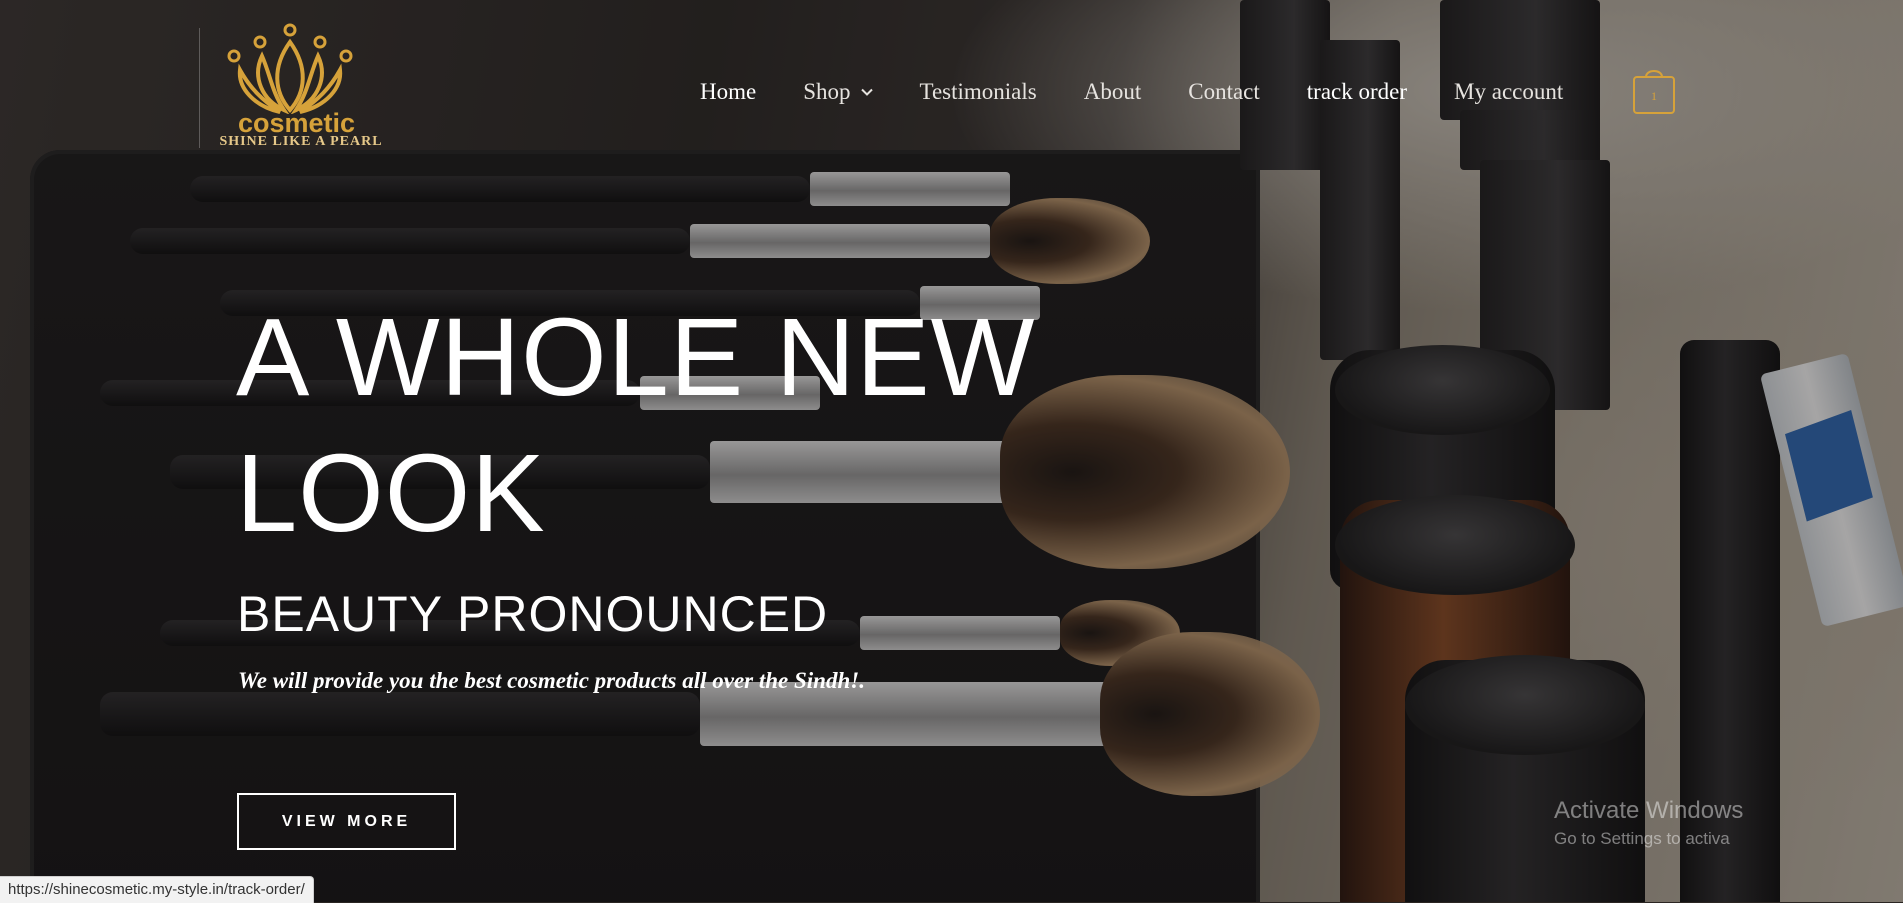 Image resolution: width=1903 pixels, height=903 pixels. I want to click on cart-button: 1, so click(1654, 89).